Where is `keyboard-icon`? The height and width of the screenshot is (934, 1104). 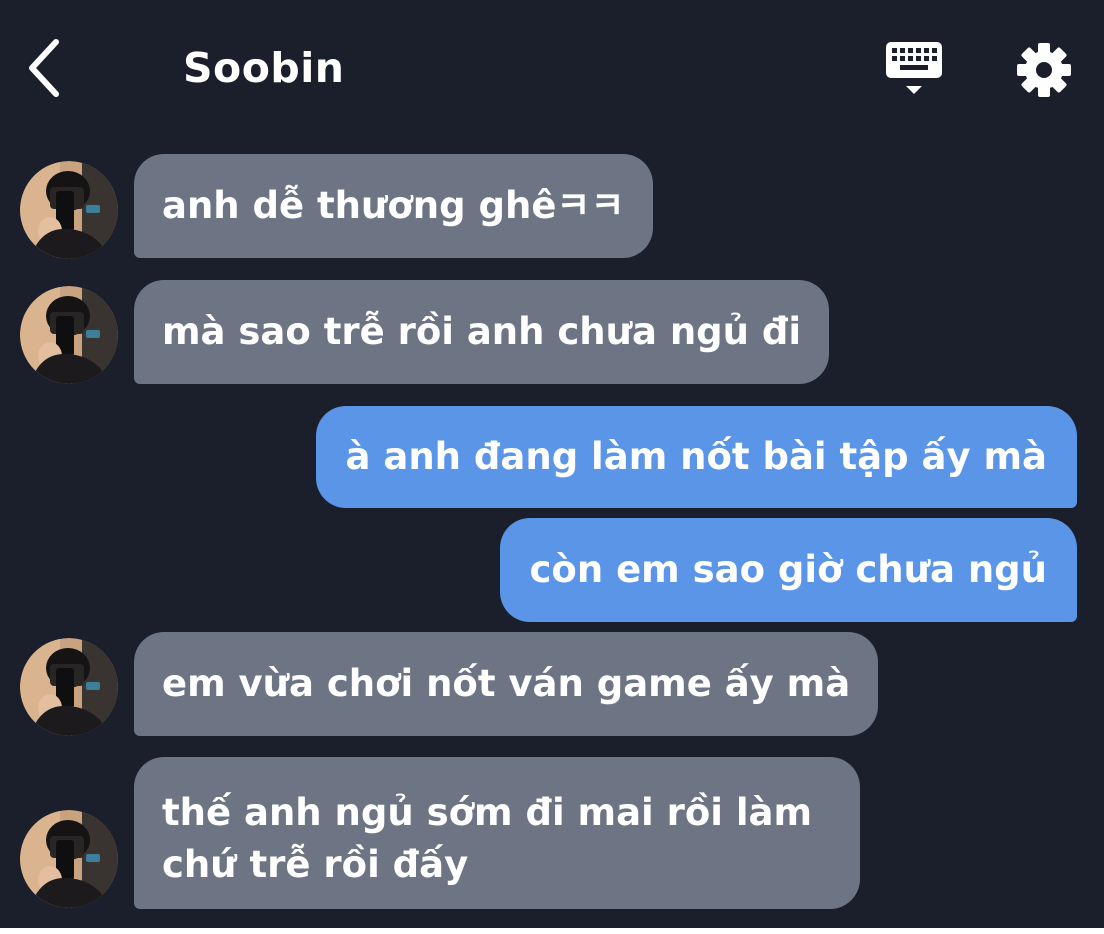 keyboard-icon is located at coordinates (914, 68).